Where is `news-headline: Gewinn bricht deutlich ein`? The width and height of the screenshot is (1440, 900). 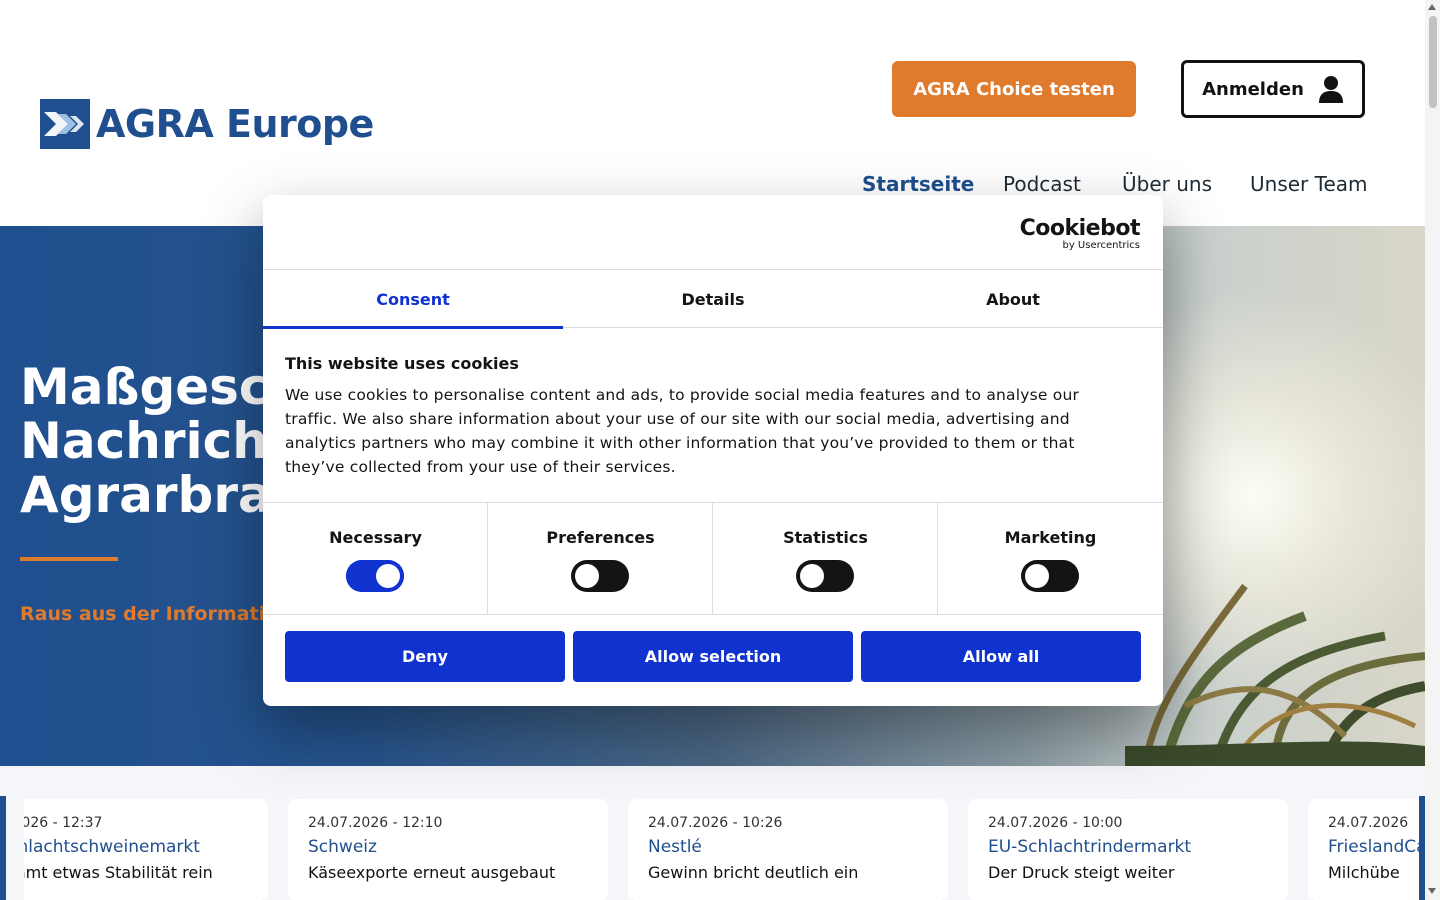 news-headline: Gewinn bricht deutlich ein is located at coordinates (788, 872).